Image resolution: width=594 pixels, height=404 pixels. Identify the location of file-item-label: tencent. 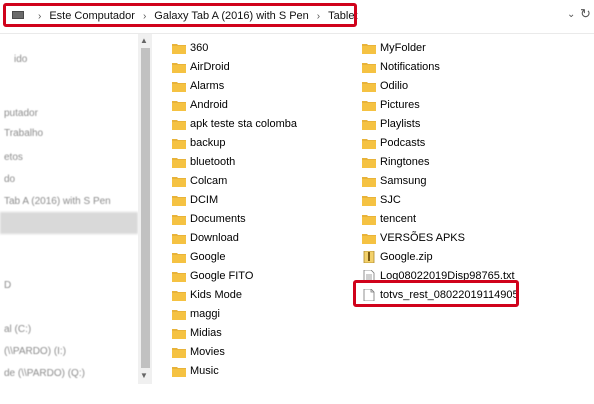
(398, 218).